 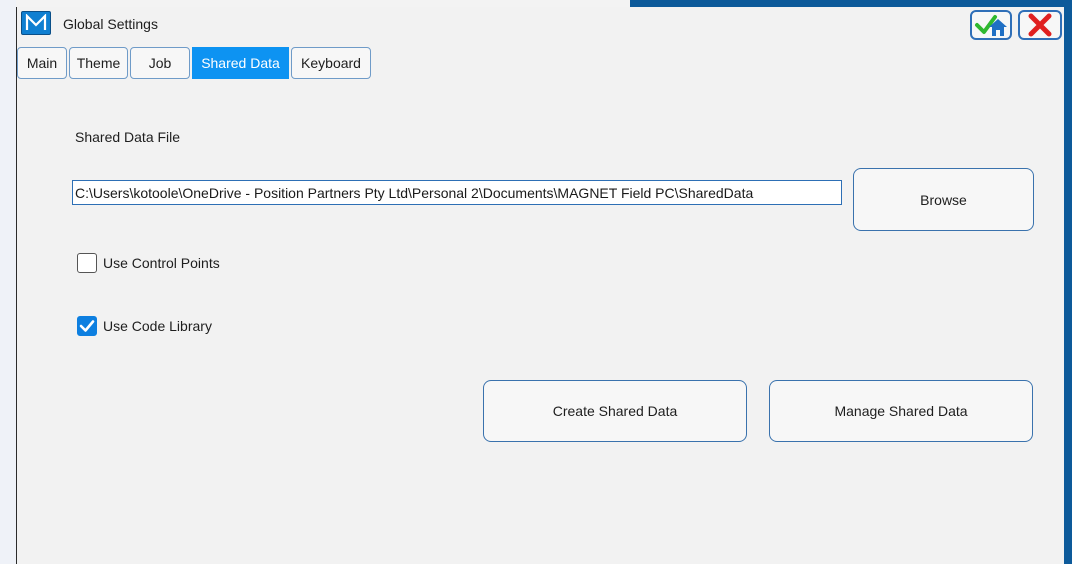 I want to click on settings-tabbar: Main Theme Job Shared Data Keyboard, so click(x=195, y=63).